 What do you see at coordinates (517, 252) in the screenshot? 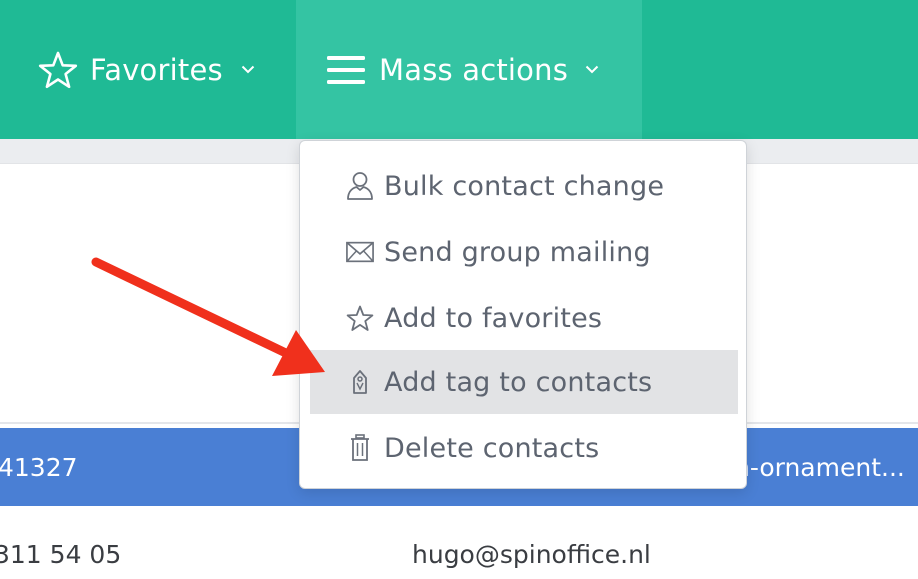
I see `menu-item-label: Send group mailing` at bounding box center [517, 252].